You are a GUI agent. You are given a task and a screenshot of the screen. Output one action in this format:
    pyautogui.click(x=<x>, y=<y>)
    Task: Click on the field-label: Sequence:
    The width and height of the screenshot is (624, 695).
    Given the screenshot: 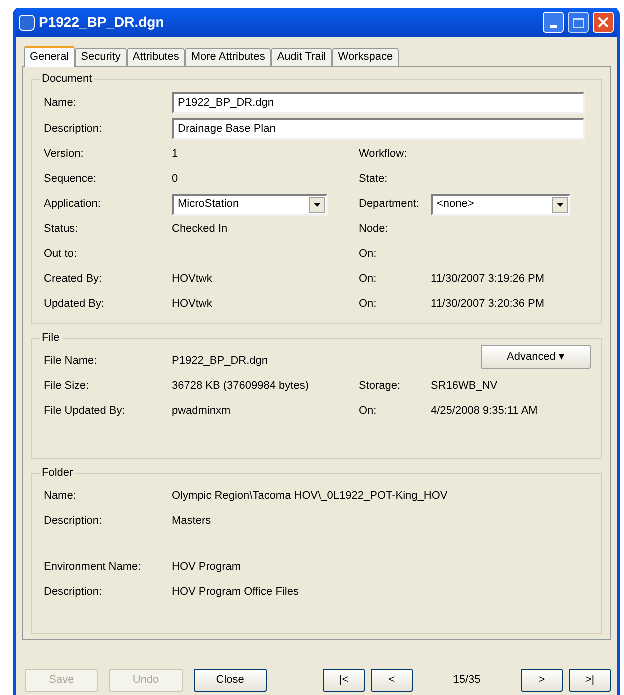 What is the action you would take?
    pyautogui.click(x=71, y=180)
    